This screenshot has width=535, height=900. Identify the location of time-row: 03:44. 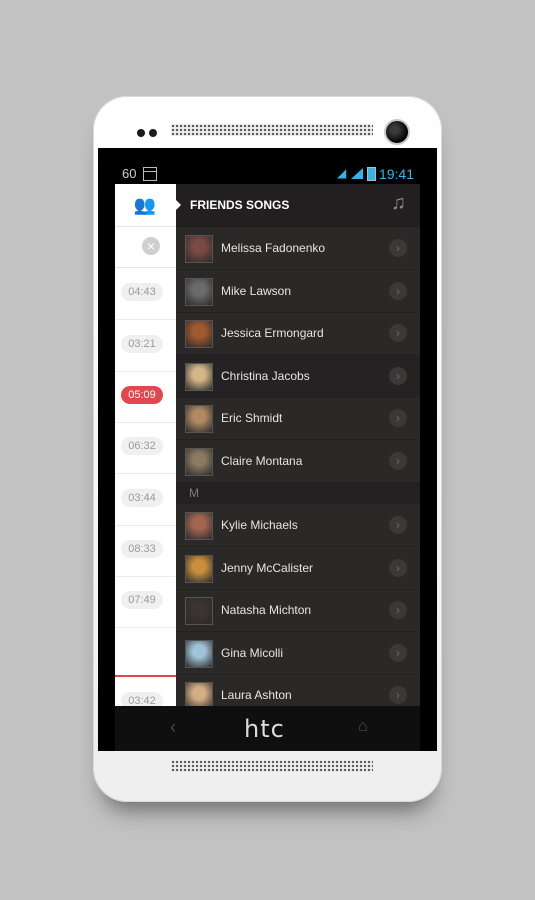
(145, 500).